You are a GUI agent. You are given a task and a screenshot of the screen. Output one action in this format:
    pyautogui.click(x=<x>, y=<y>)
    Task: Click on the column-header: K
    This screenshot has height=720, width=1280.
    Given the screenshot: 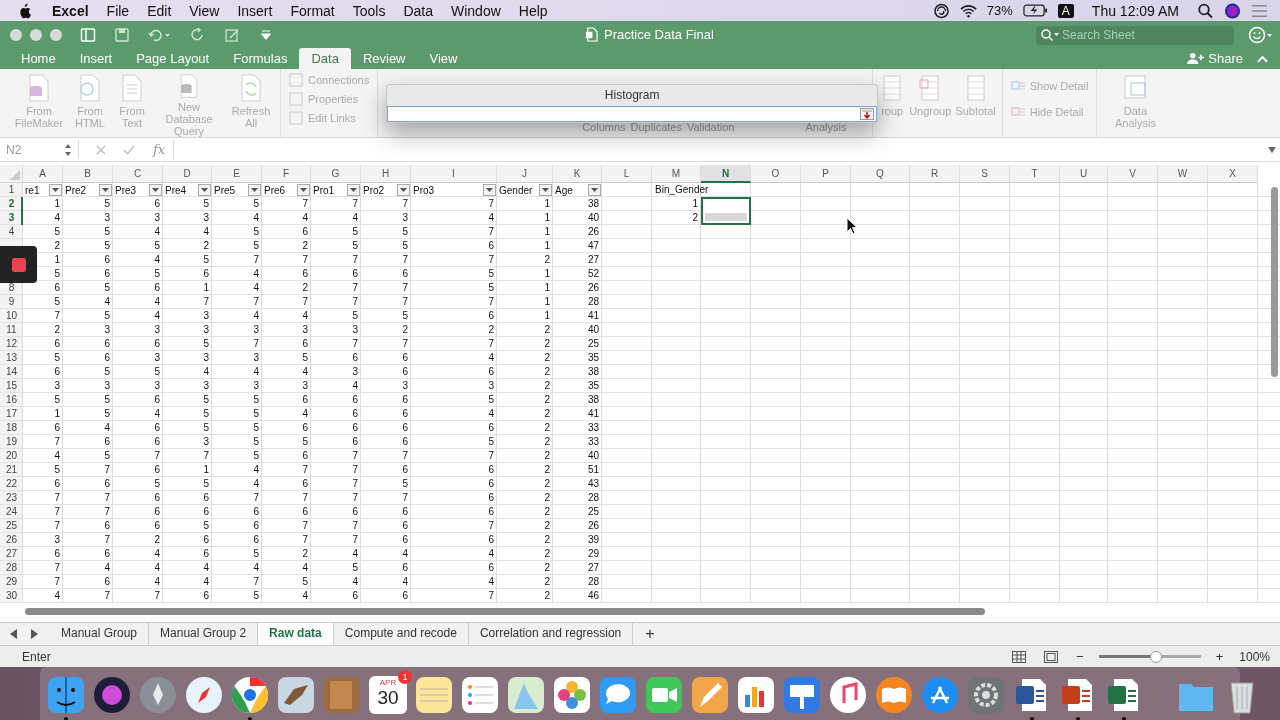 What is the action you would take?
    pyautogui.click(x=577, y=174)
    